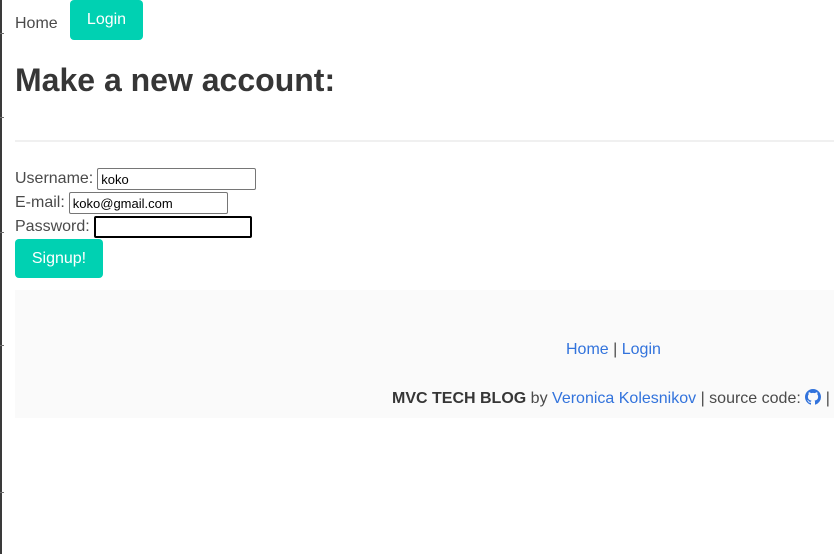 The image size is (834, 554). What do you see at coordinates (106, 20) in the screenshot?
I see `nav-login-button: Login` at bounding box center [106, 20].